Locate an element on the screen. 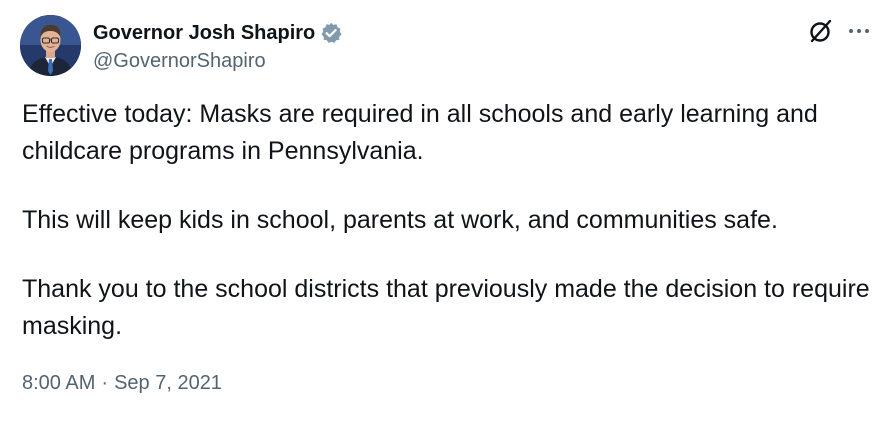 The width and height of the screenshot is (892, 422). tweet-header: Governor Josh Shapiro @GovernorShapiro is located at coordinates (181, 45).